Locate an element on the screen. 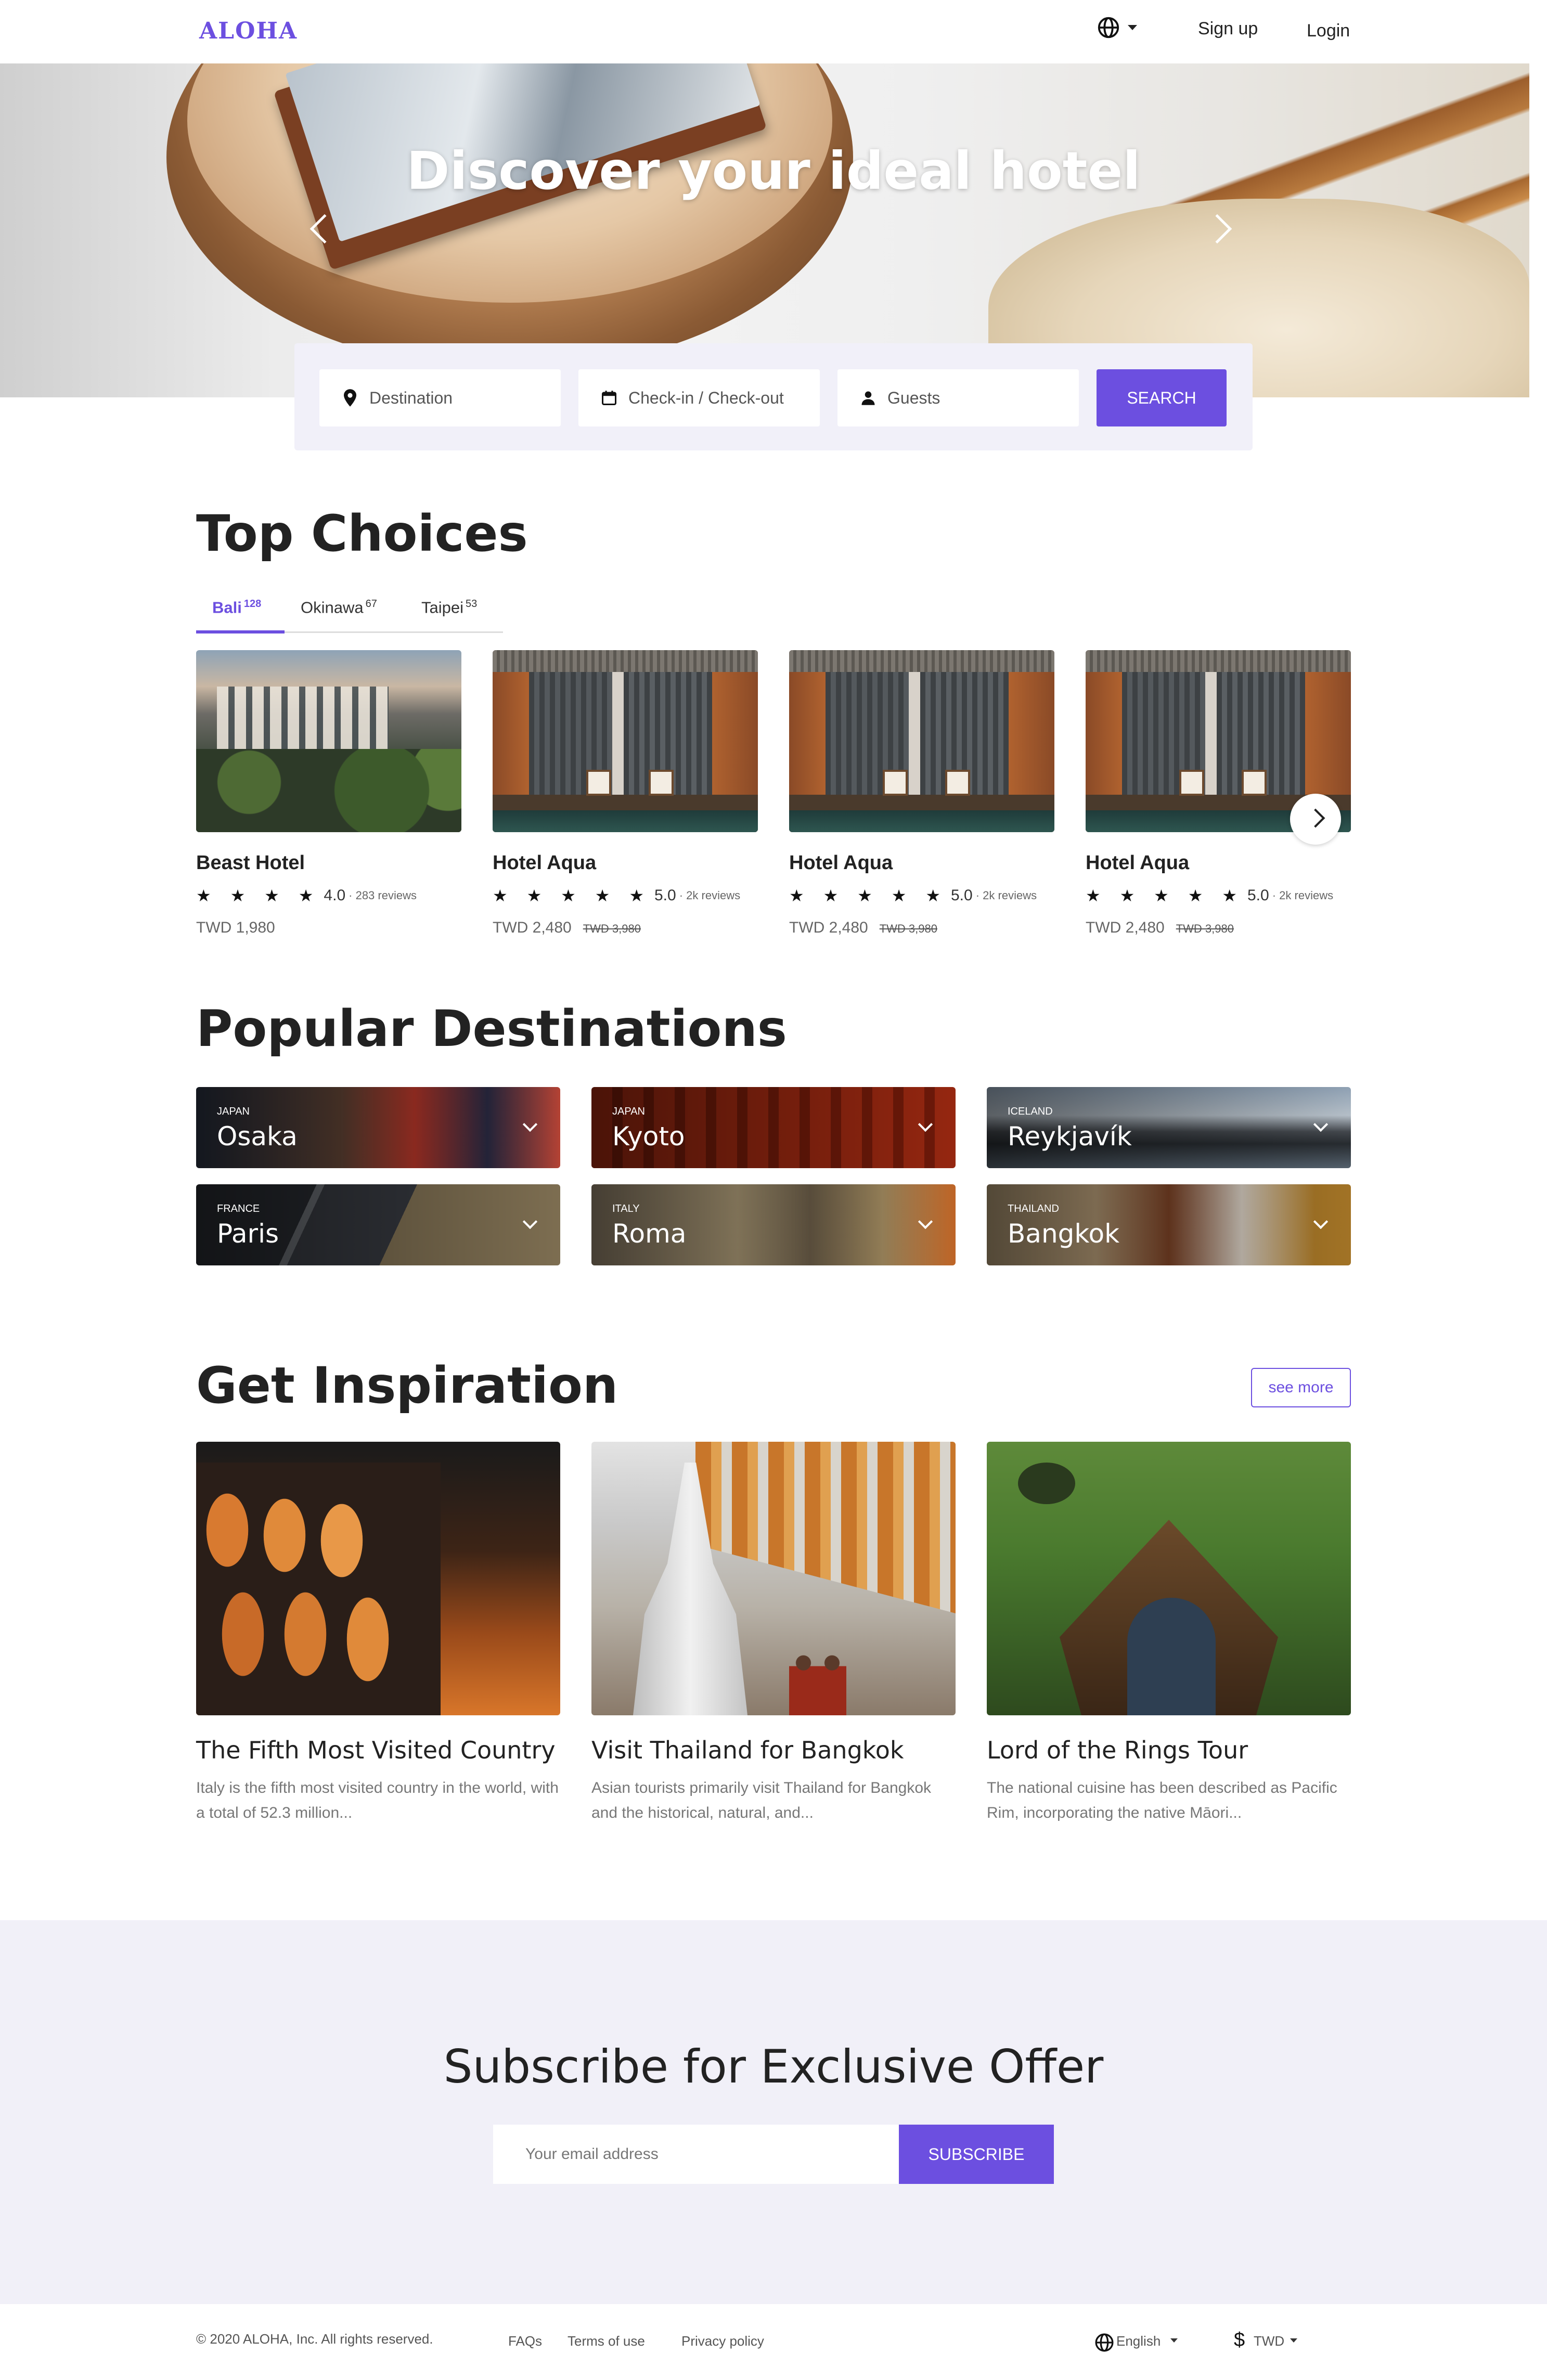  location-pin-icon is located at coordinates (350, 398).